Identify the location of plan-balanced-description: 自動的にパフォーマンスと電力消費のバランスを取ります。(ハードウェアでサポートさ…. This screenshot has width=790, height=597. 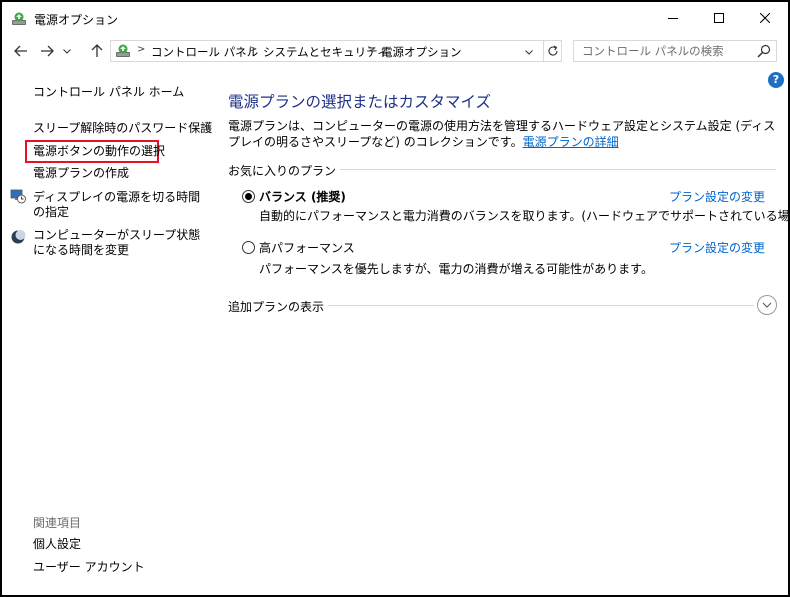
(523, 216).